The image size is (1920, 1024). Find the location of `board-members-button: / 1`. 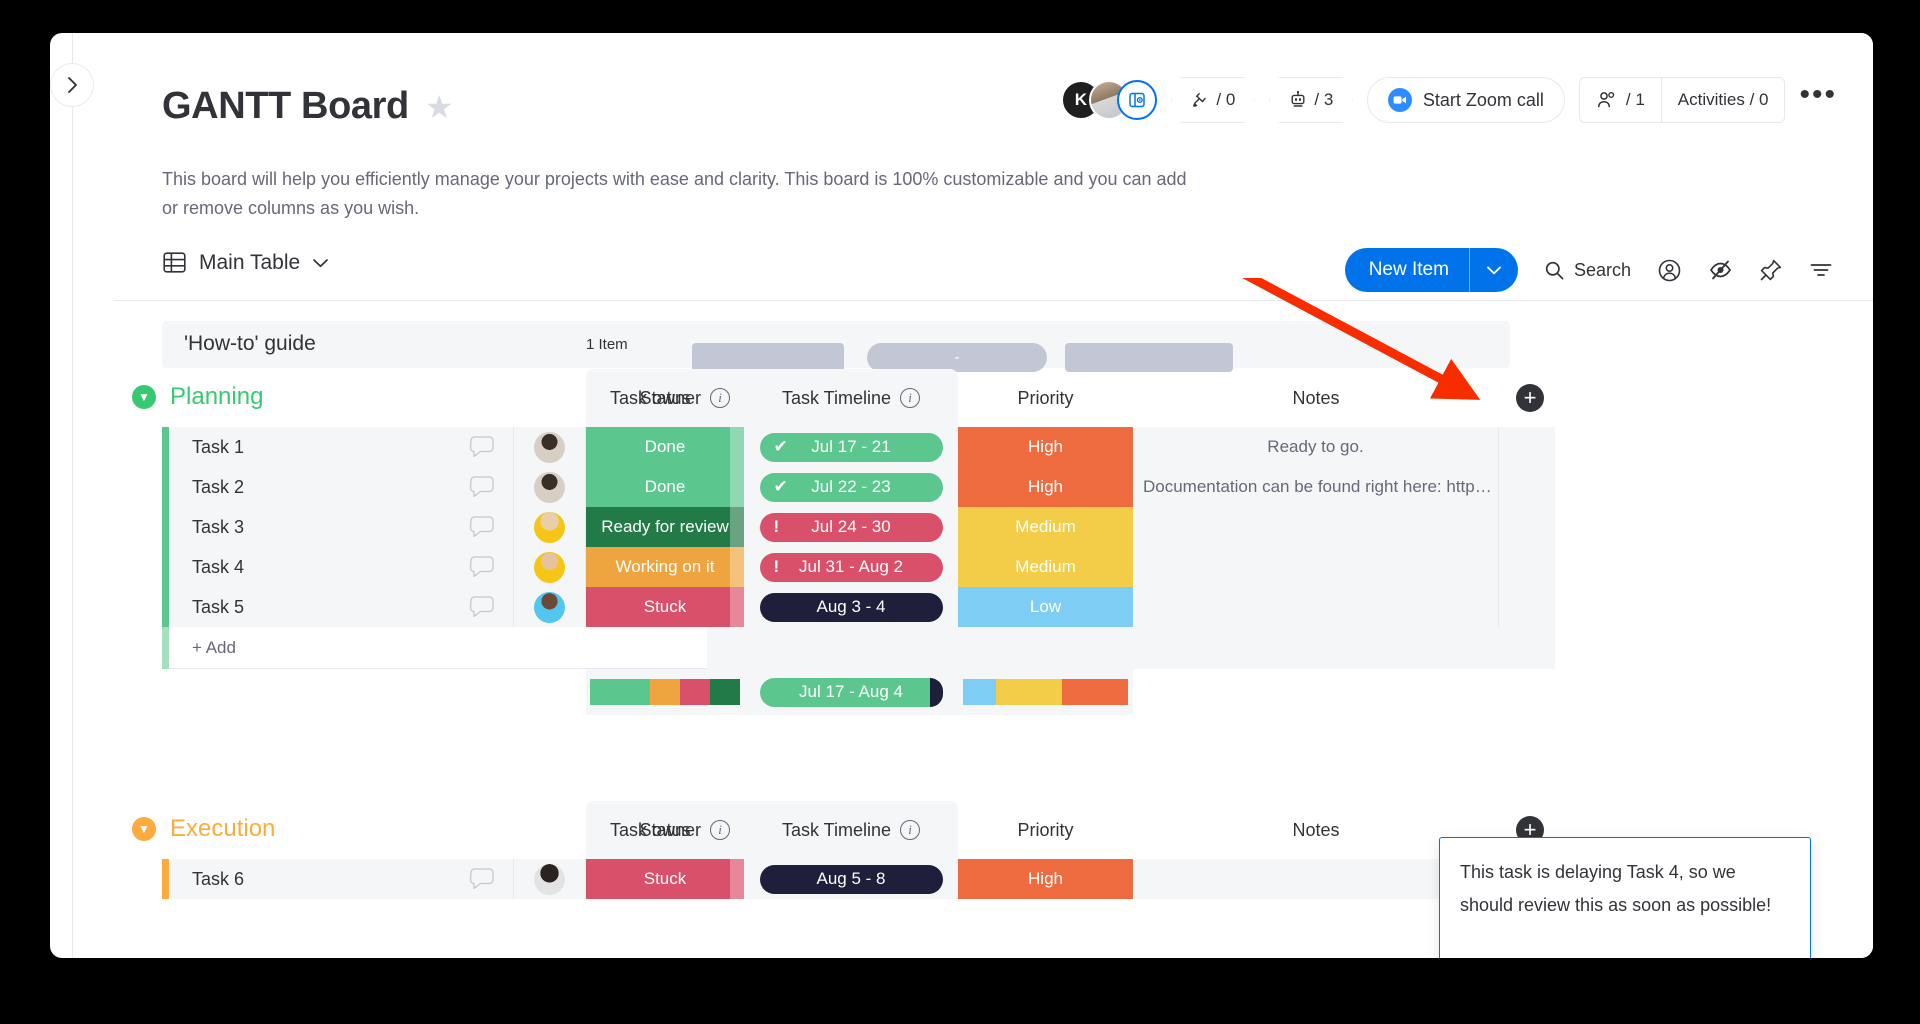

board-members-button: / 1 is located at coordinates (1620, 100).